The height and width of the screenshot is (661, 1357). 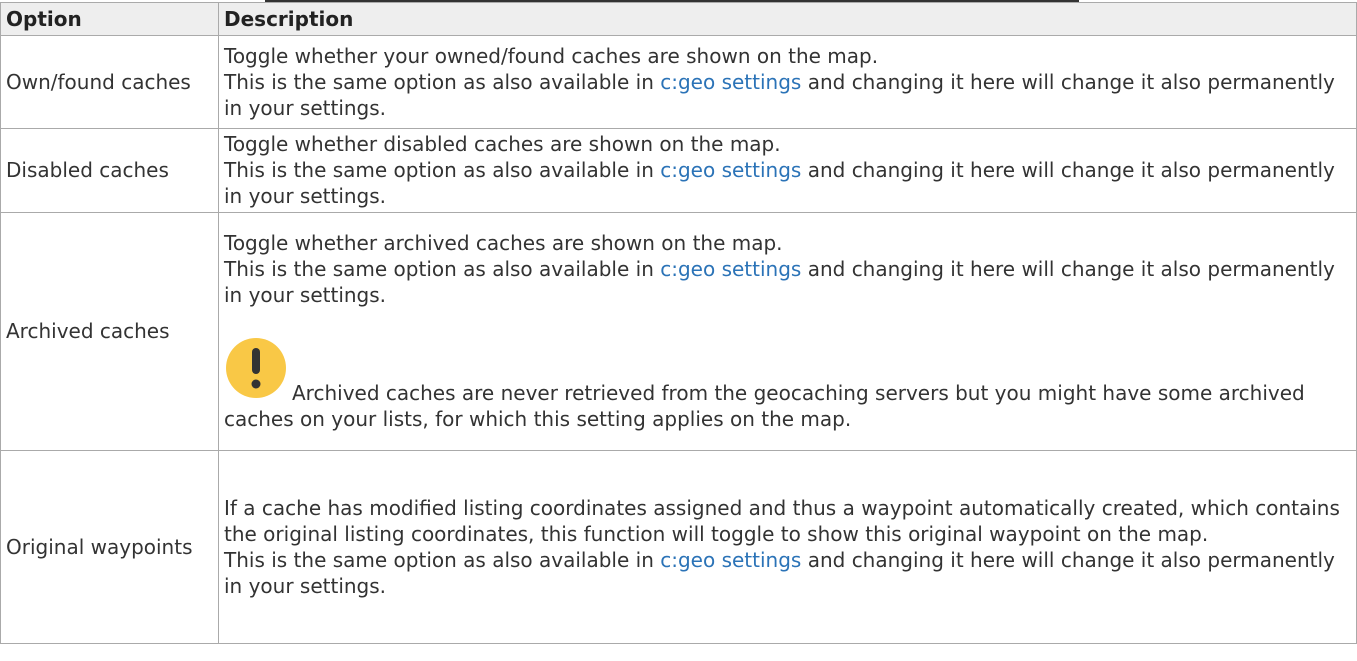 What do you see at coordinates (256, 368) in the screenshot?
I see `warning-icon` at bounding box center [256, 368].